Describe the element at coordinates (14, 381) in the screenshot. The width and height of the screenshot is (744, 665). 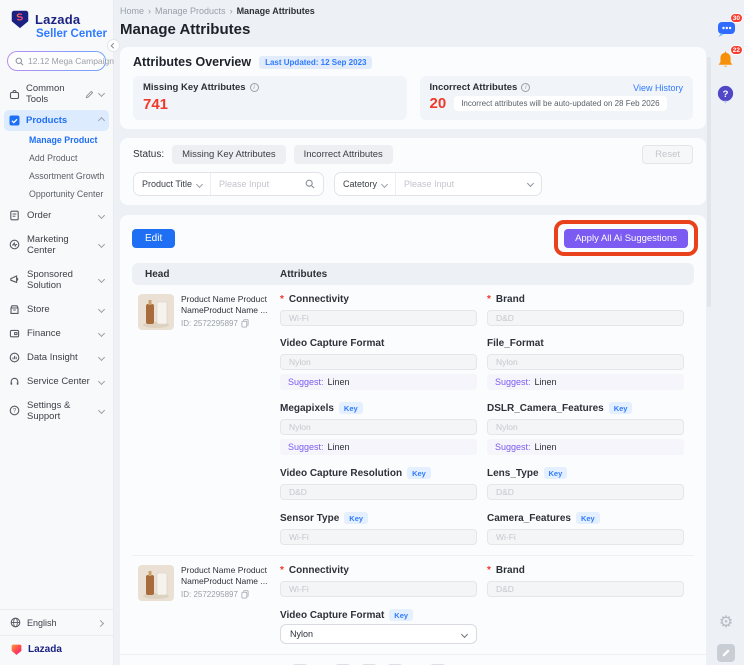
I see `service-icon` at that location.